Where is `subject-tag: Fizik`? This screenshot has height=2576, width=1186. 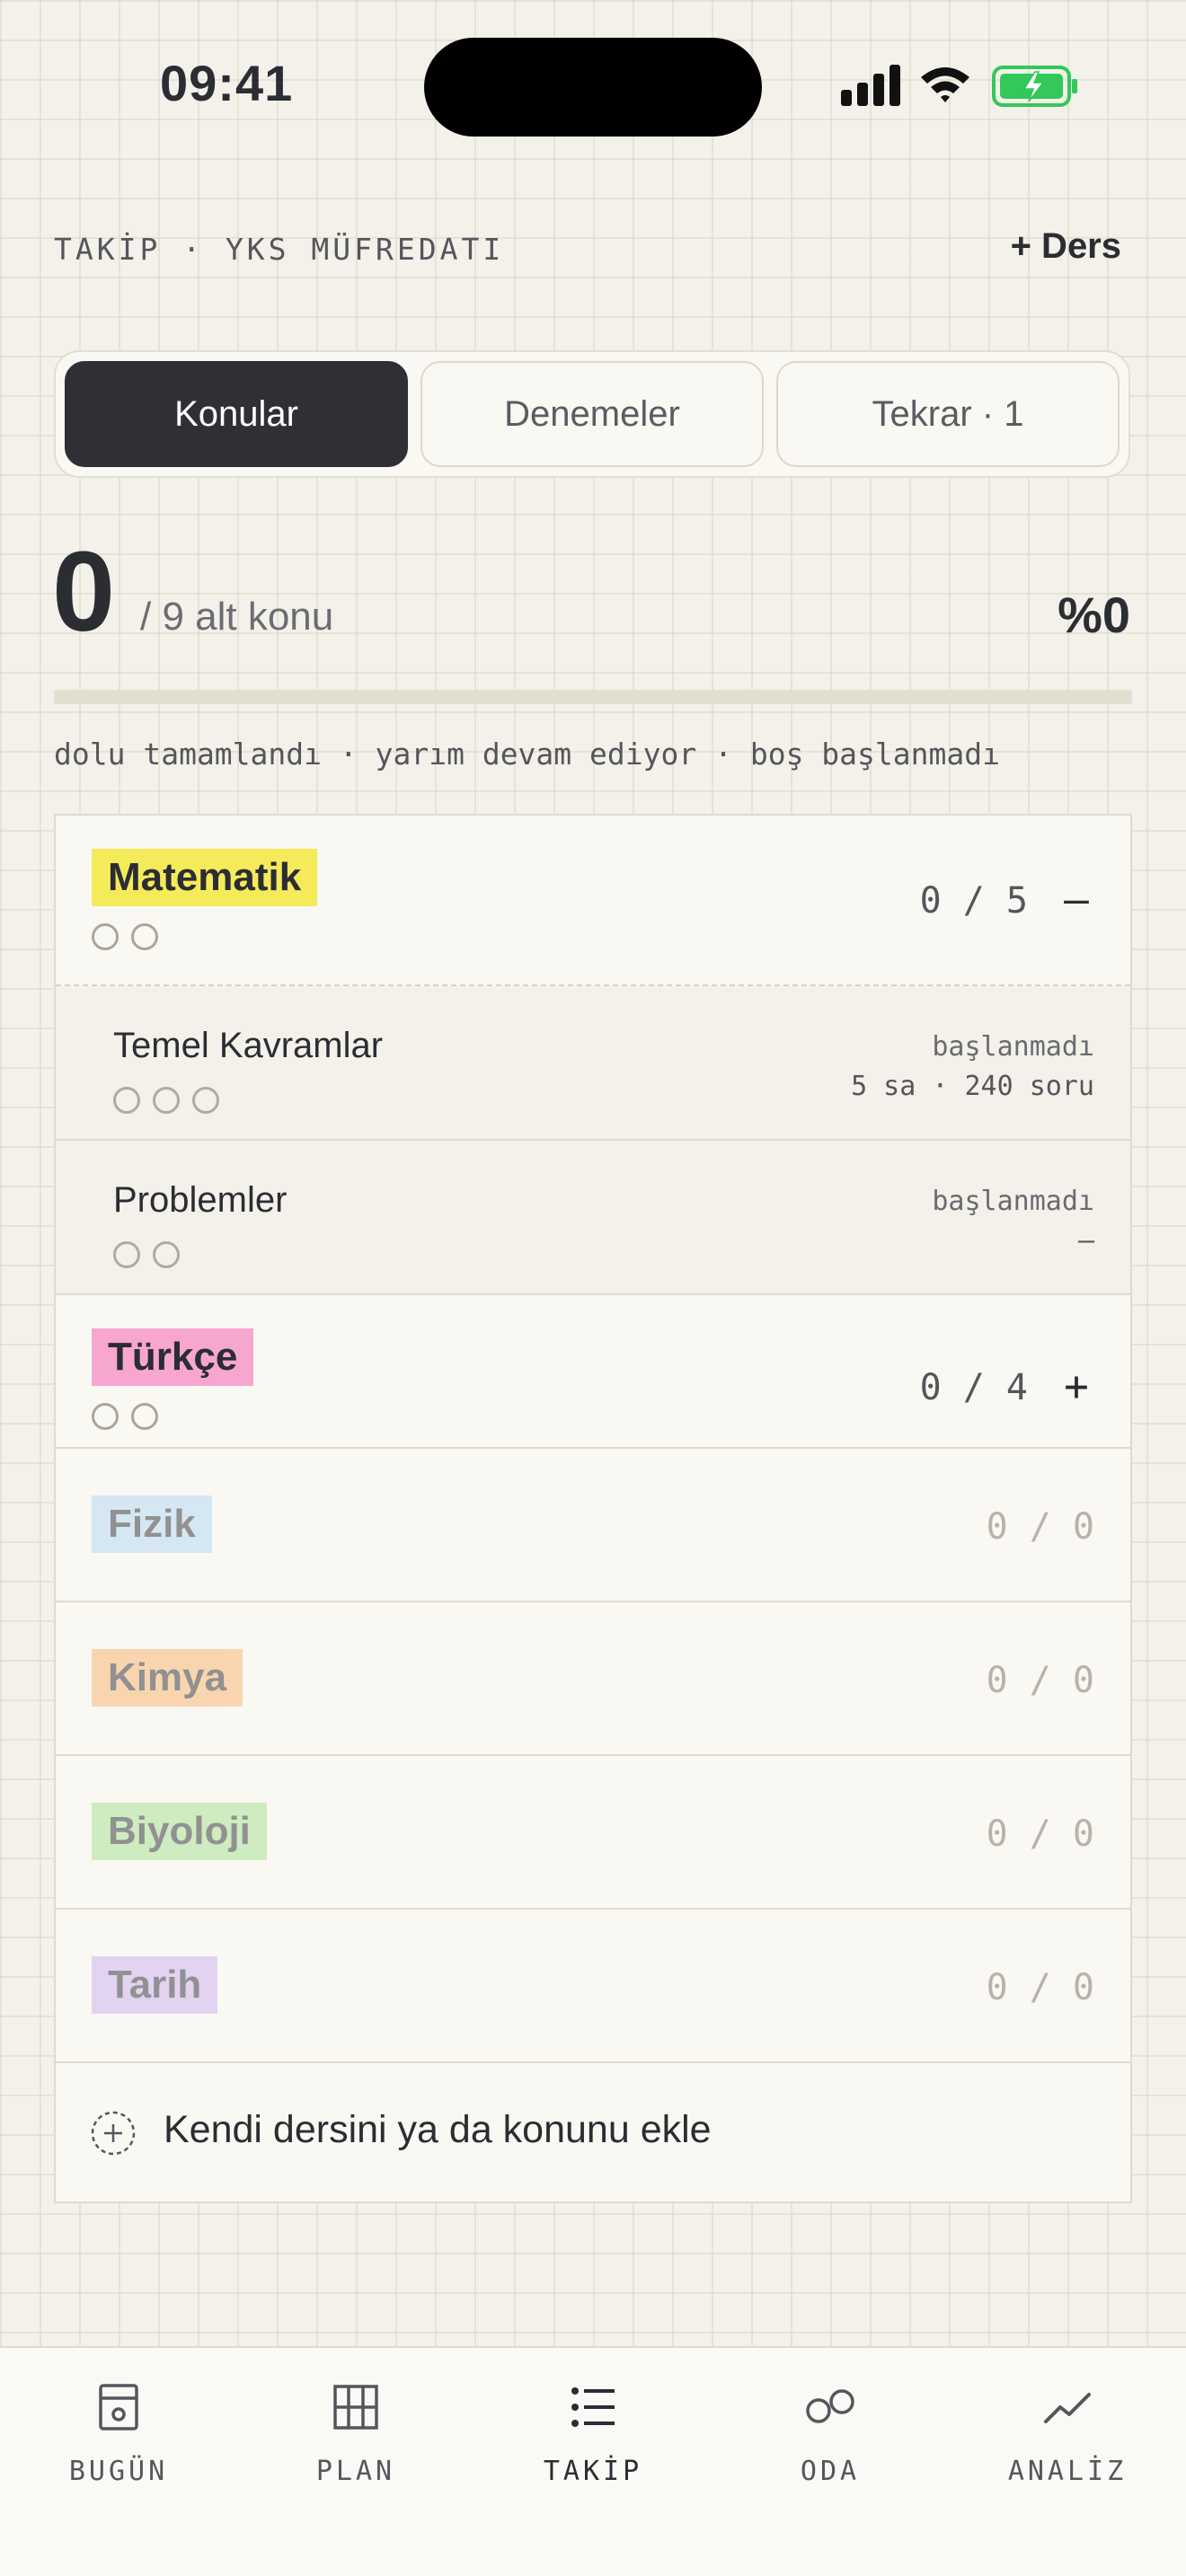 subject-tag: Fizik is located at coordinates (152, 1524).